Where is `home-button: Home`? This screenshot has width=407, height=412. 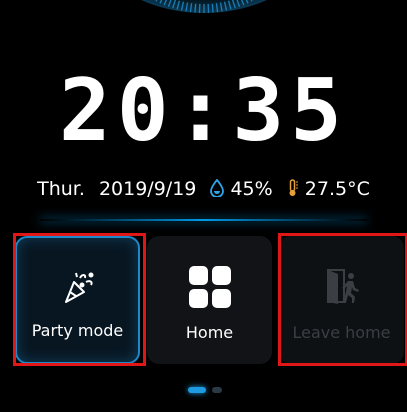 home-button: Home is located at coordinates (209, 300).